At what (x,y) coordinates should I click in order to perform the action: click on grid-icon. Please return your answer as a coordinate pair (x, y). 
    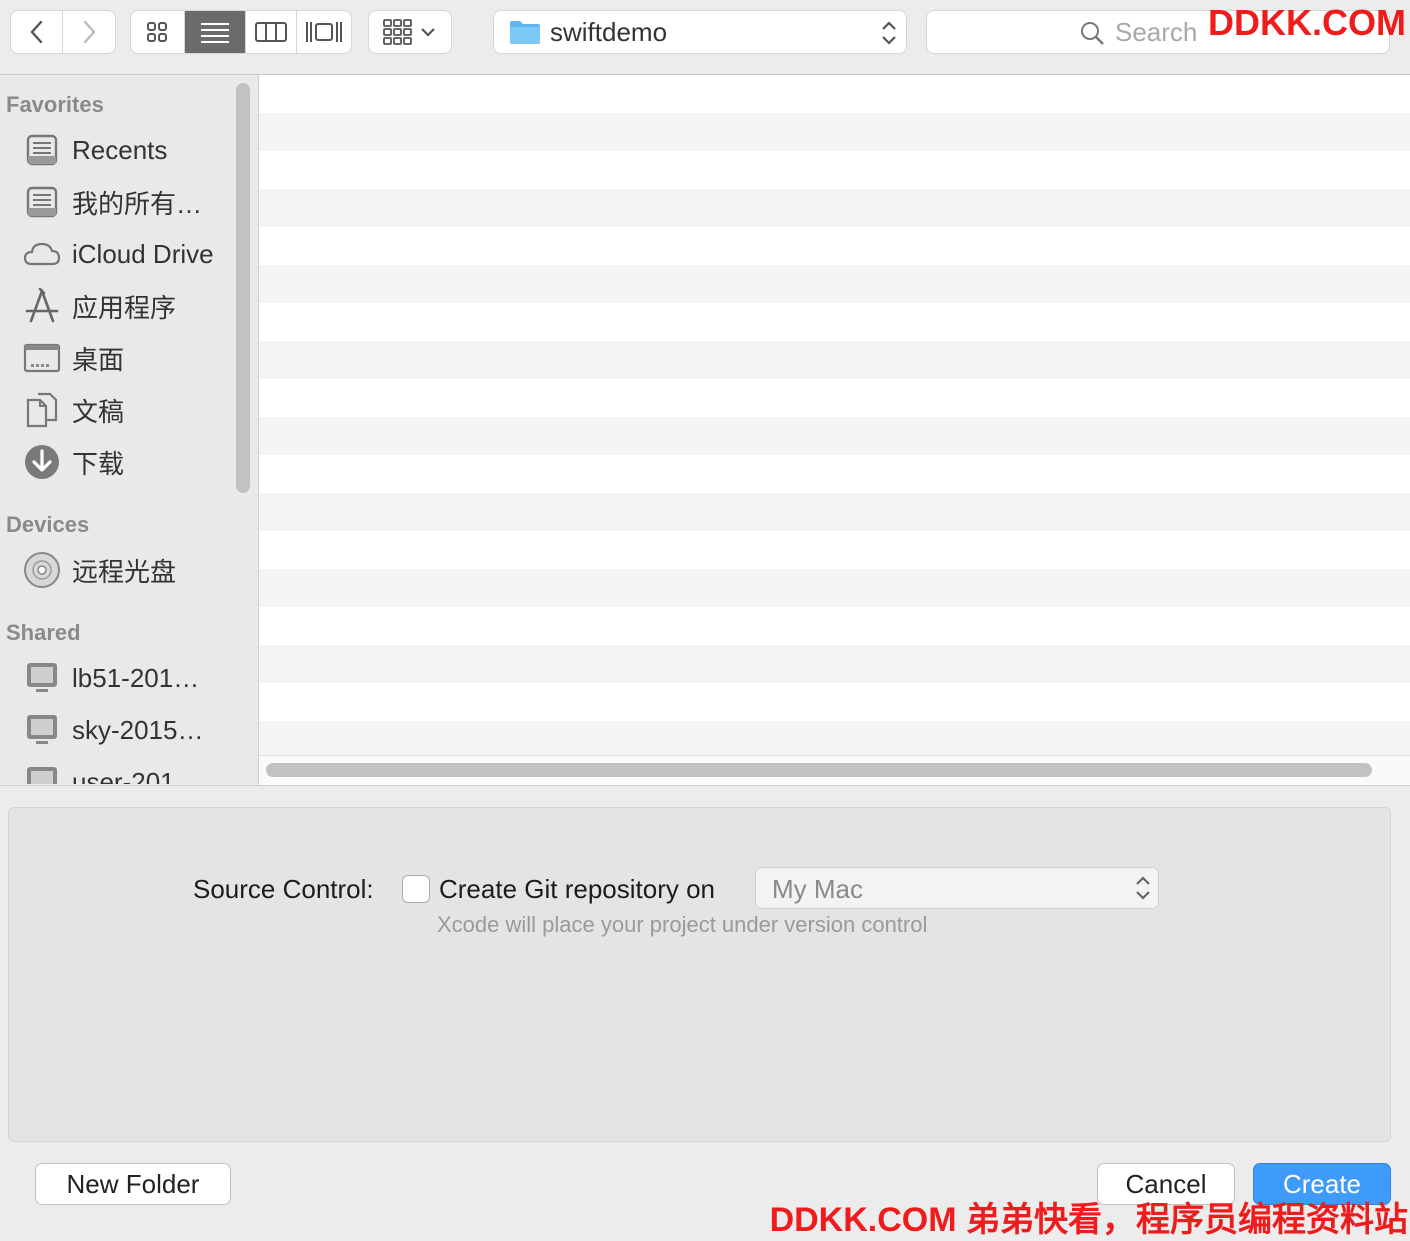
    Looking at the image, I should click on (157, 32).